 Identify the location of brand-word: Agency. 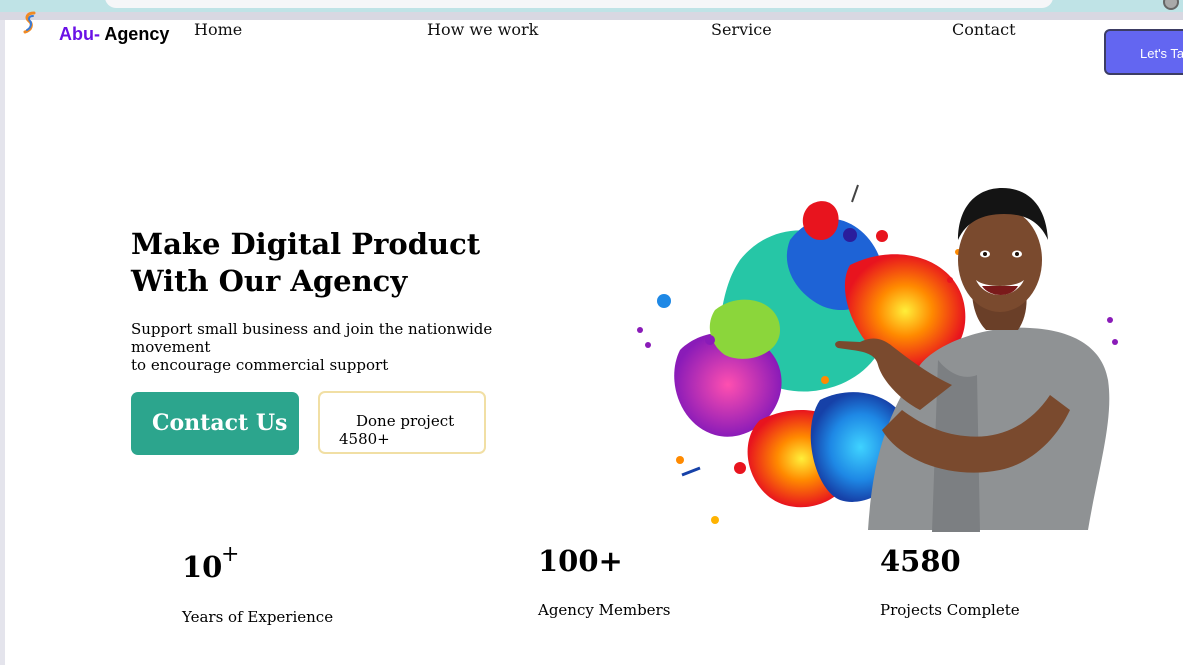
(134, 34).